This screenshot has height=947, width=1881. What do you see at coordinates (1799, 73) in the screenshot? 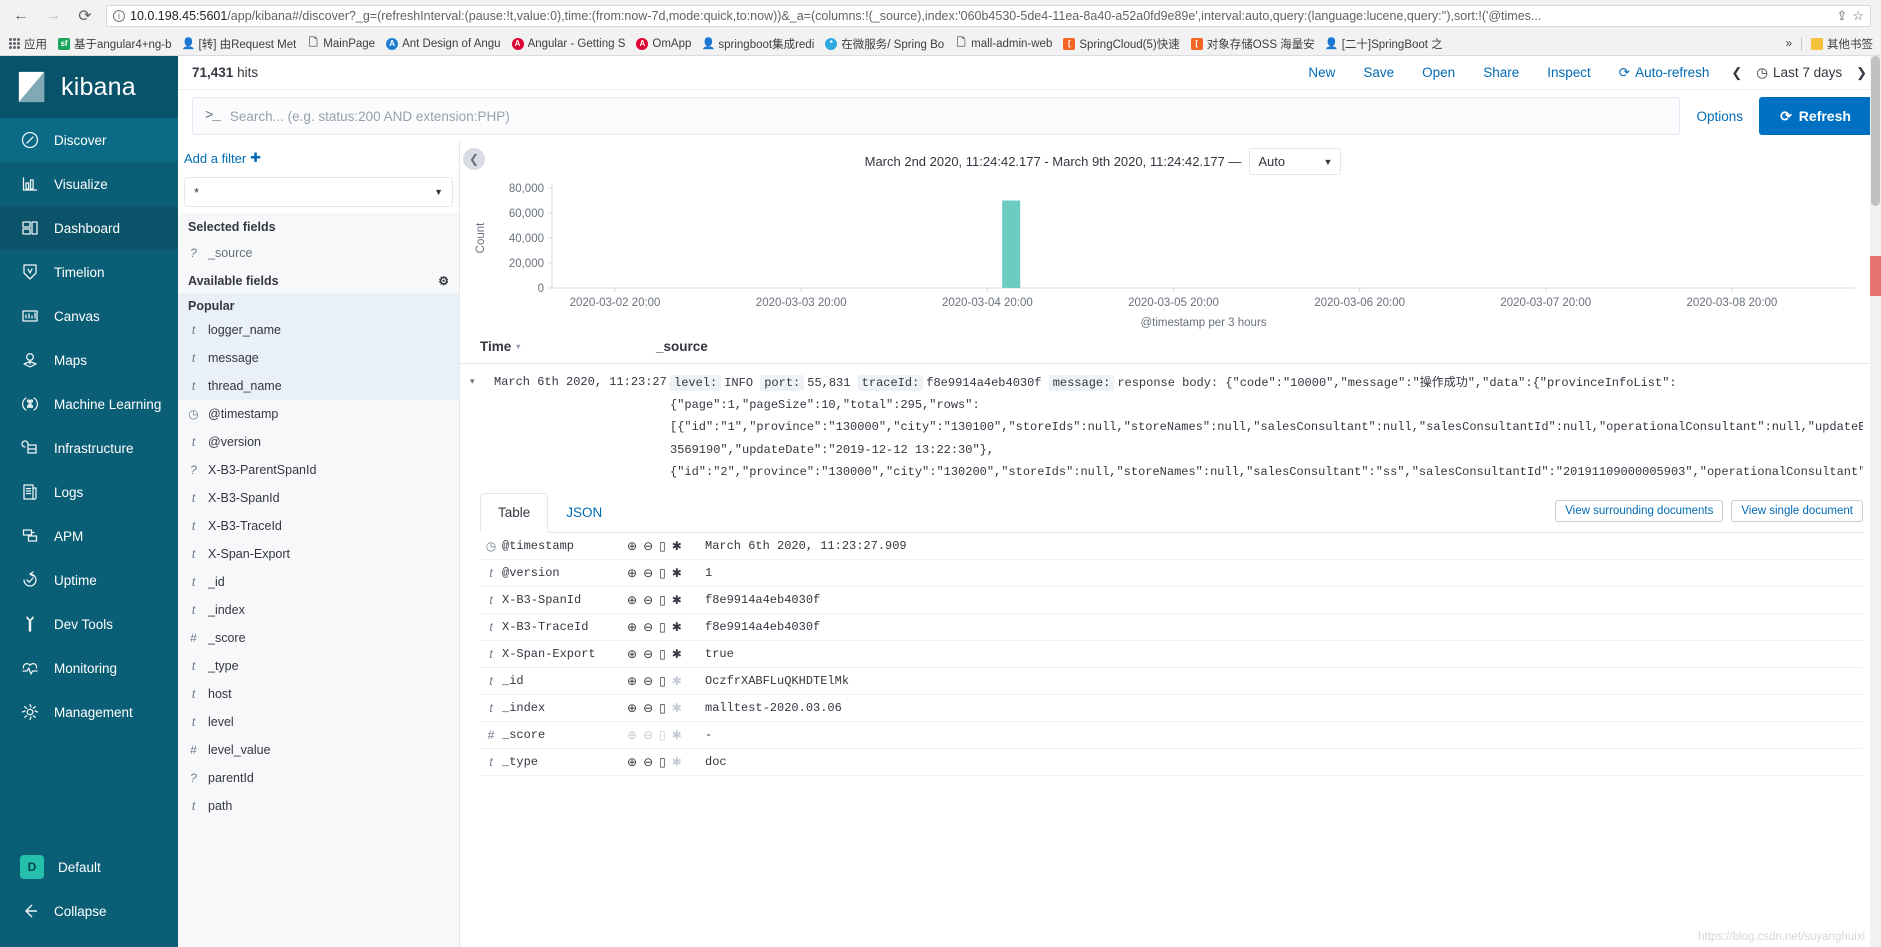
I see `time-picker-button: ◷ Last 7 days` at bounding box center [1799, 73].